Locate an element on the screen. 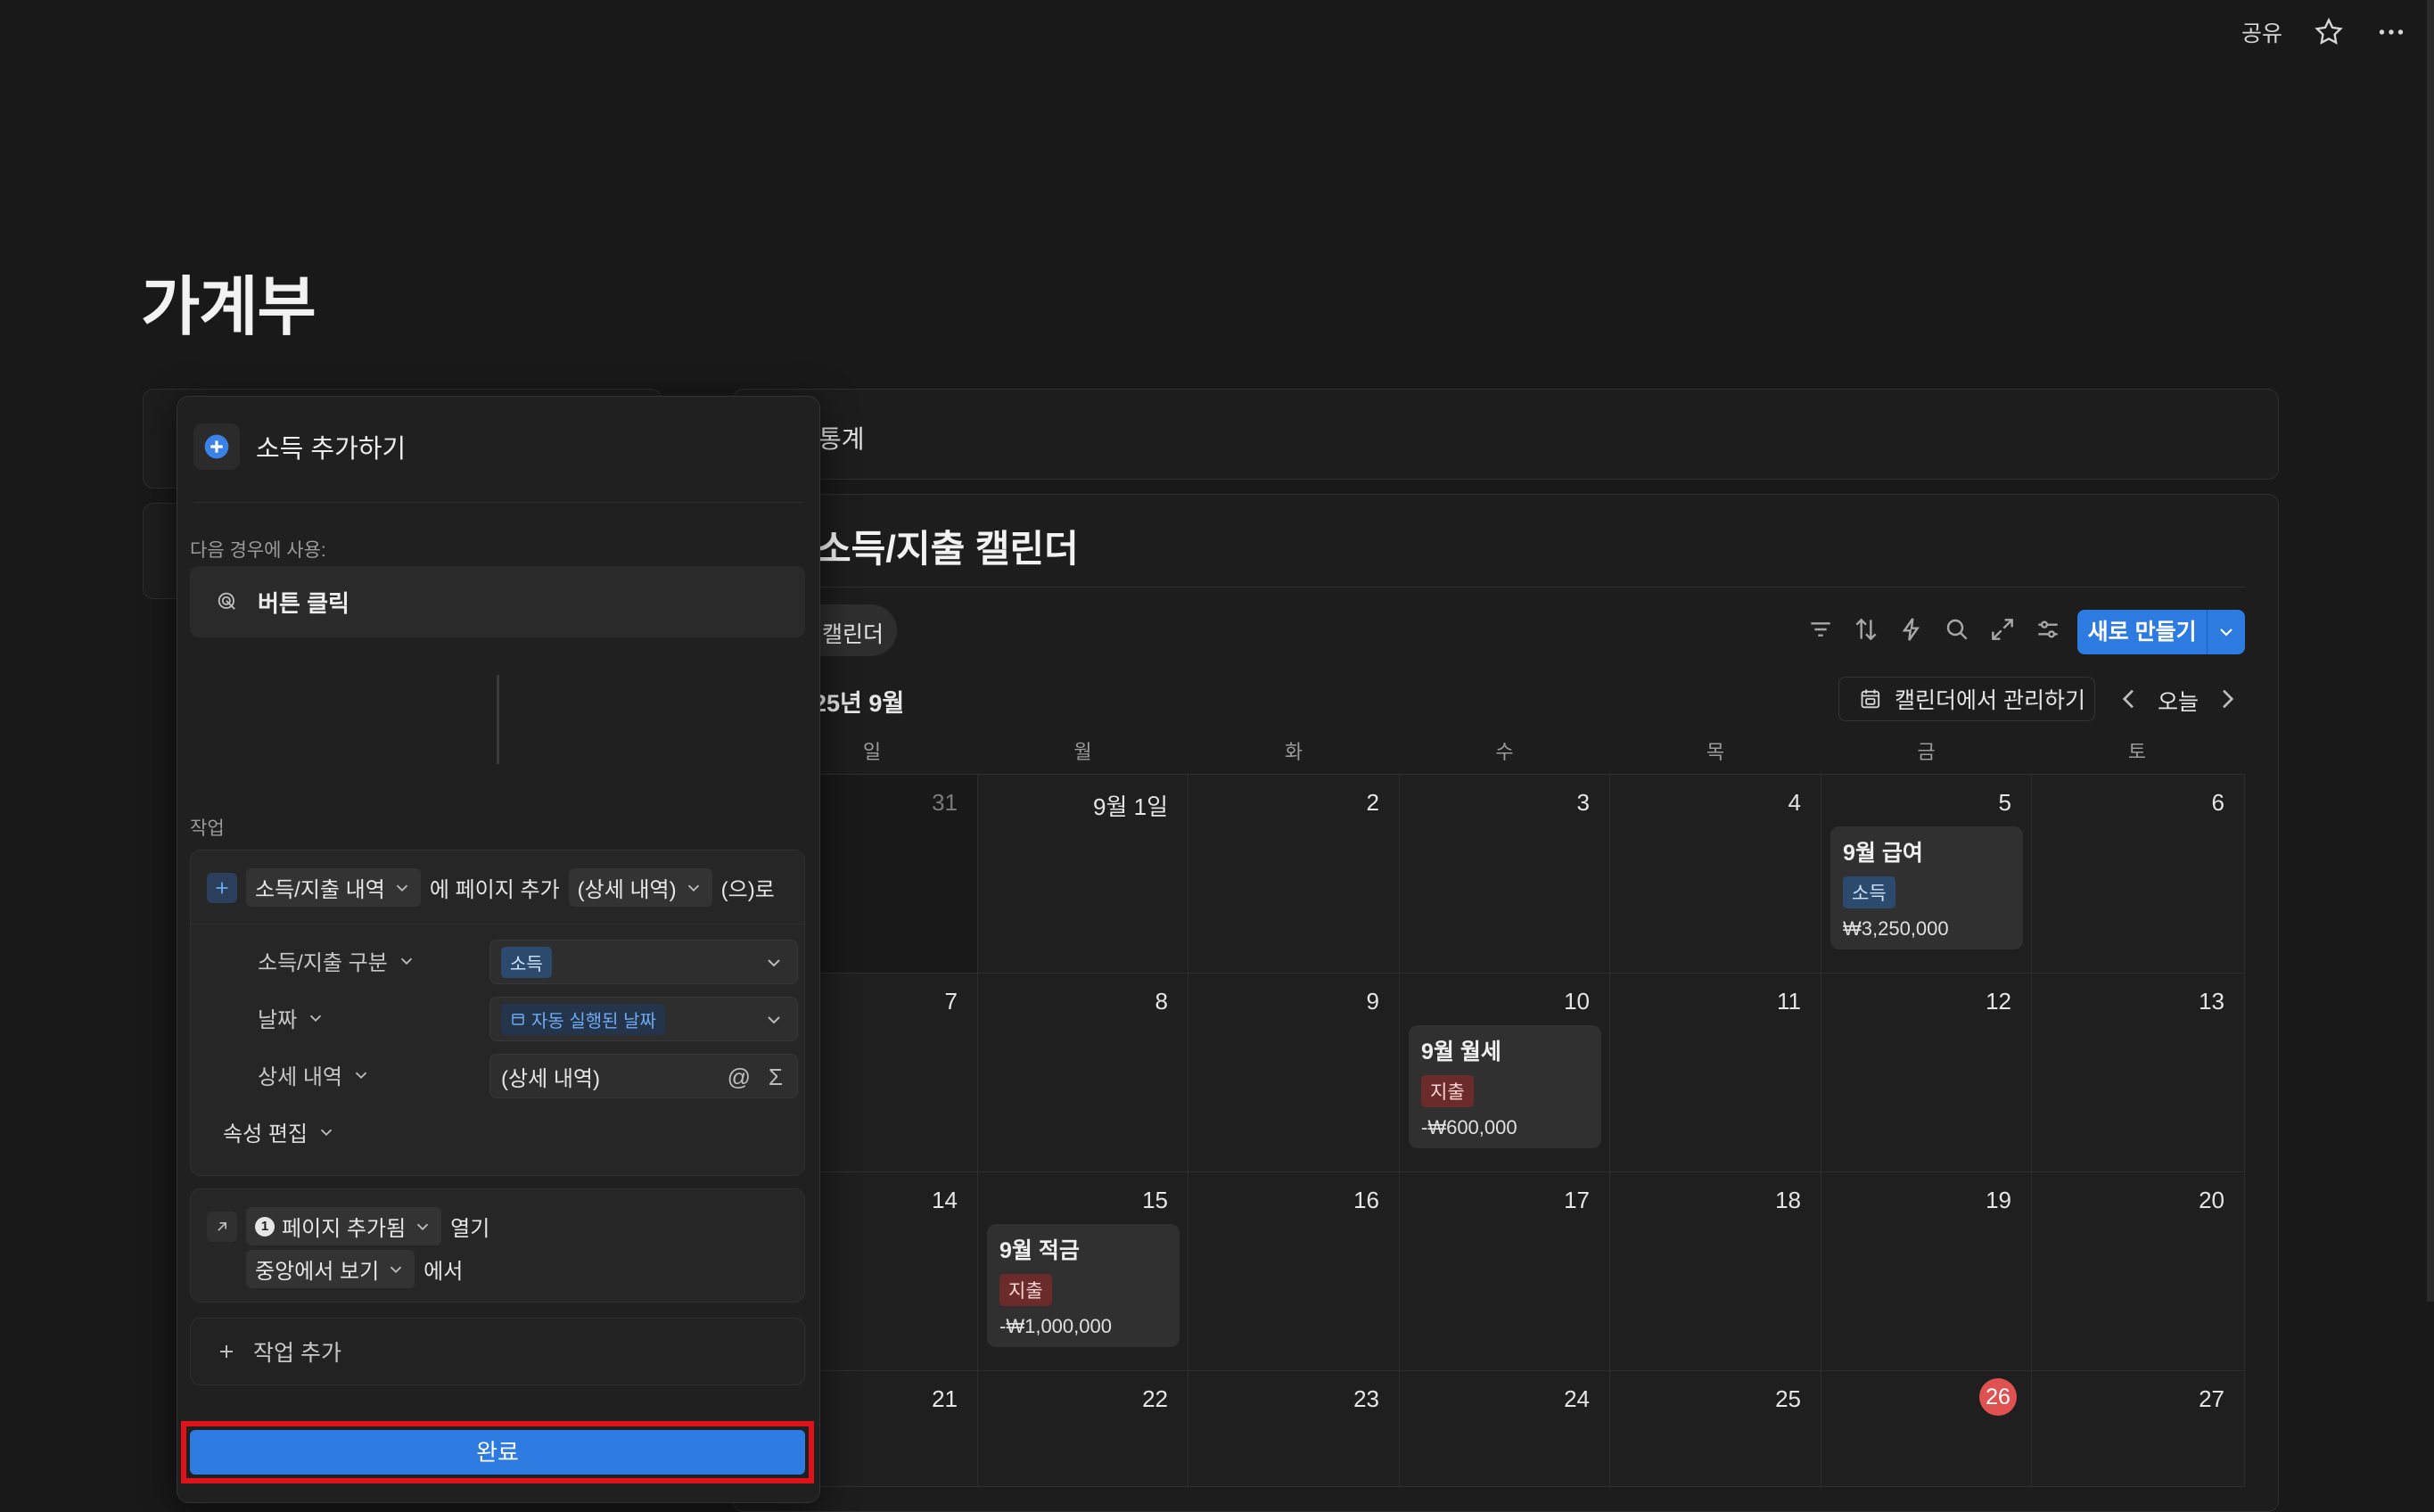  scrollbar is located at coordinates (2431, 651).